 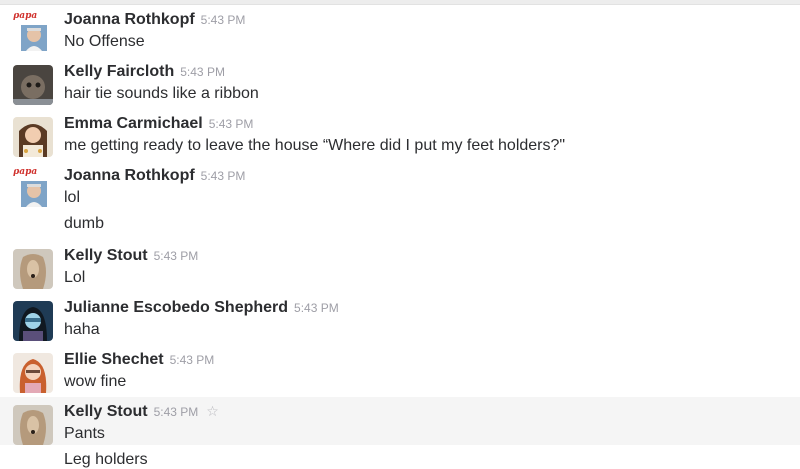 I want to click on message-continuation: Leg holders, so click(x=106, y=459).